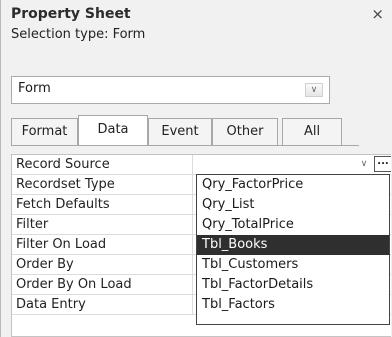 The width and height of the screenshot is (392, 337). I want to click on tab-other: Other, so click(245, 132).